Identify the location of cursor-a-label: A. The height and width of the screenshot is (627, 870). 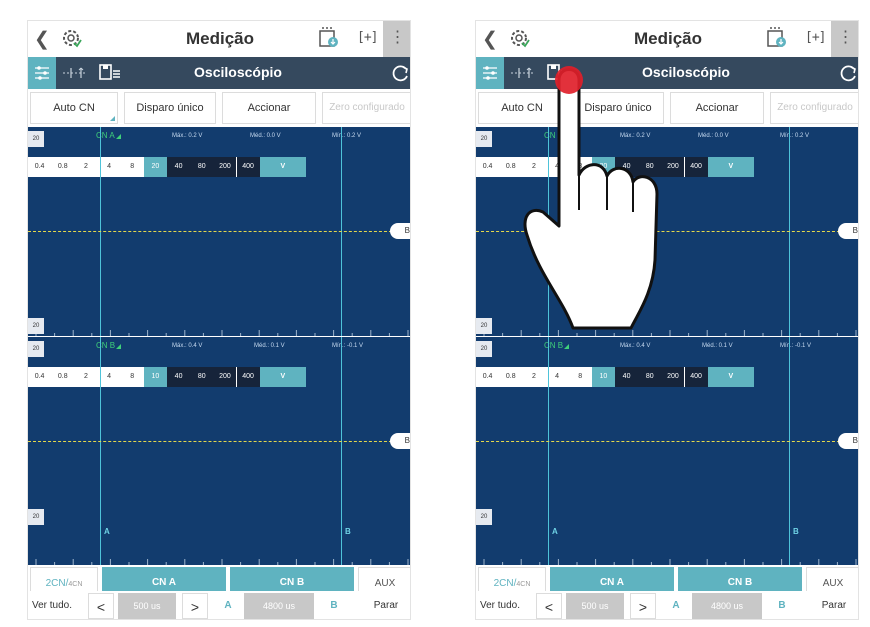
(555, 531).